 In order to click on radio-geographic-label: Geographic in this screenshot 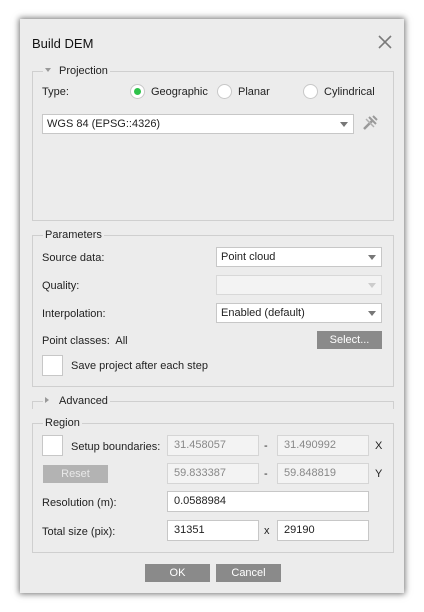, I will do `click(179, 92)`.